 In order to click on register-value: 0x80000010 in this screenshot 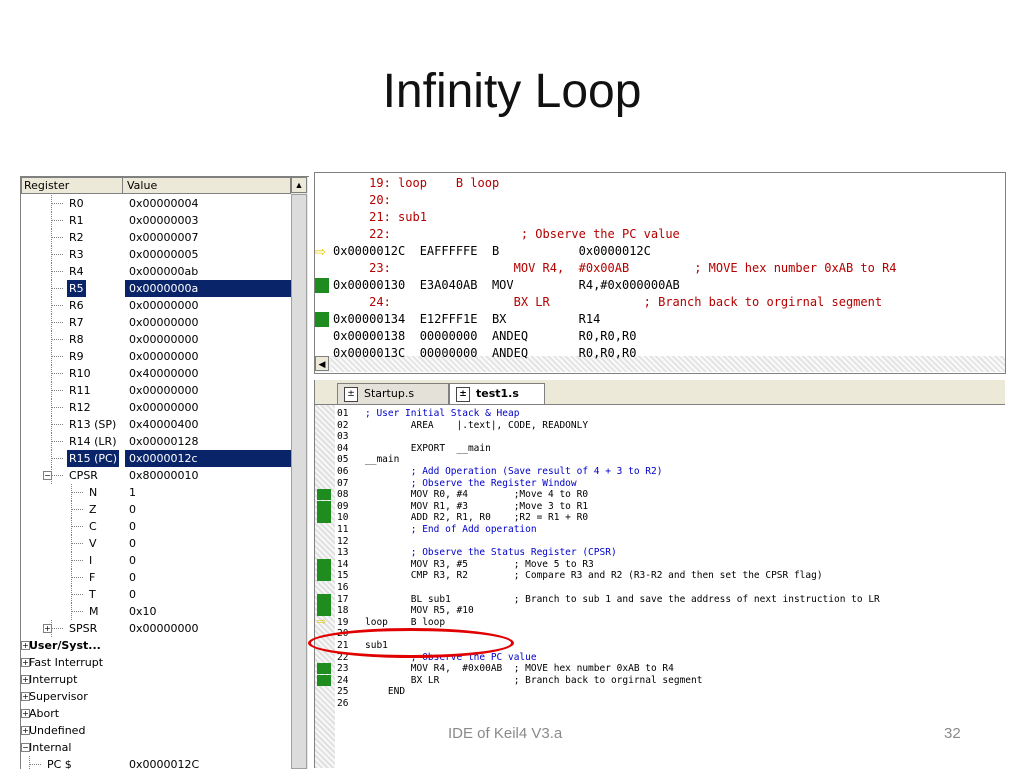, I will do `click(164, 475)`.